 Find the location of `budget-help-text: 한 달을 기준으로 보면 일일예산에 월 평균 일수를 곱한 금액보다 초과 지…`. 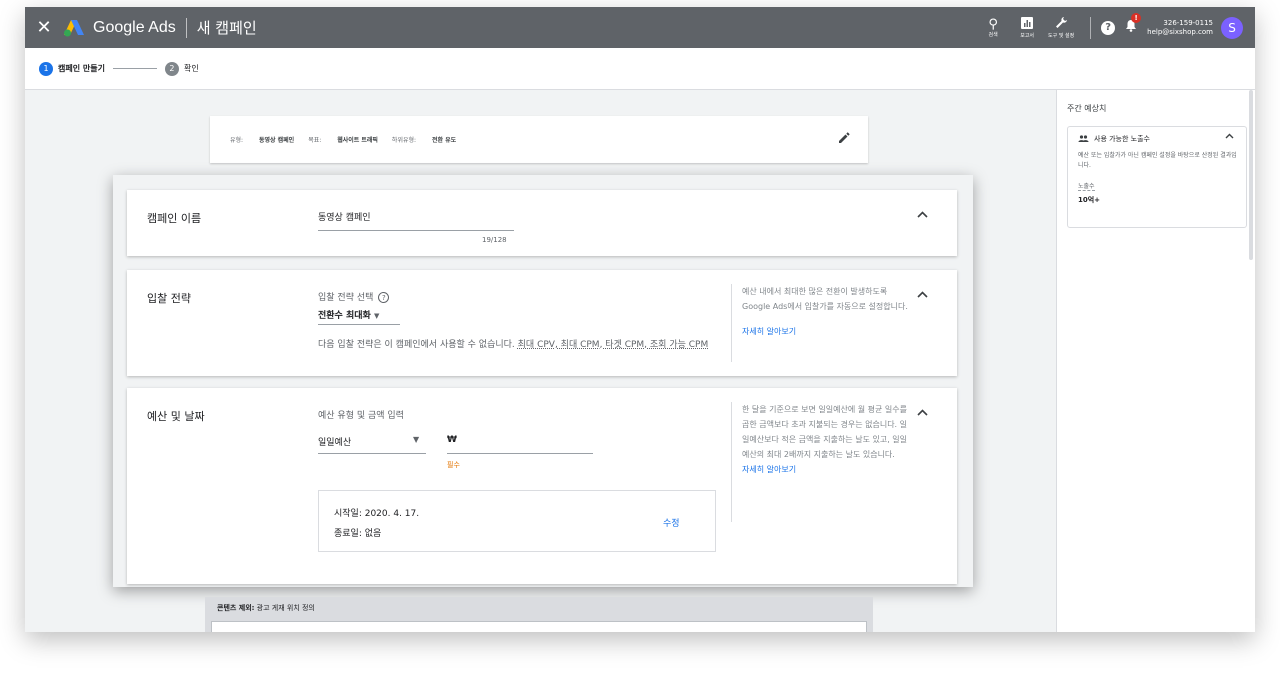

budget-help-text: 한 달을 기준으로 보면 일일예산에 월 평균 일수를 곱한 금액보다 초과 지… is located at coordinates (826, 439).